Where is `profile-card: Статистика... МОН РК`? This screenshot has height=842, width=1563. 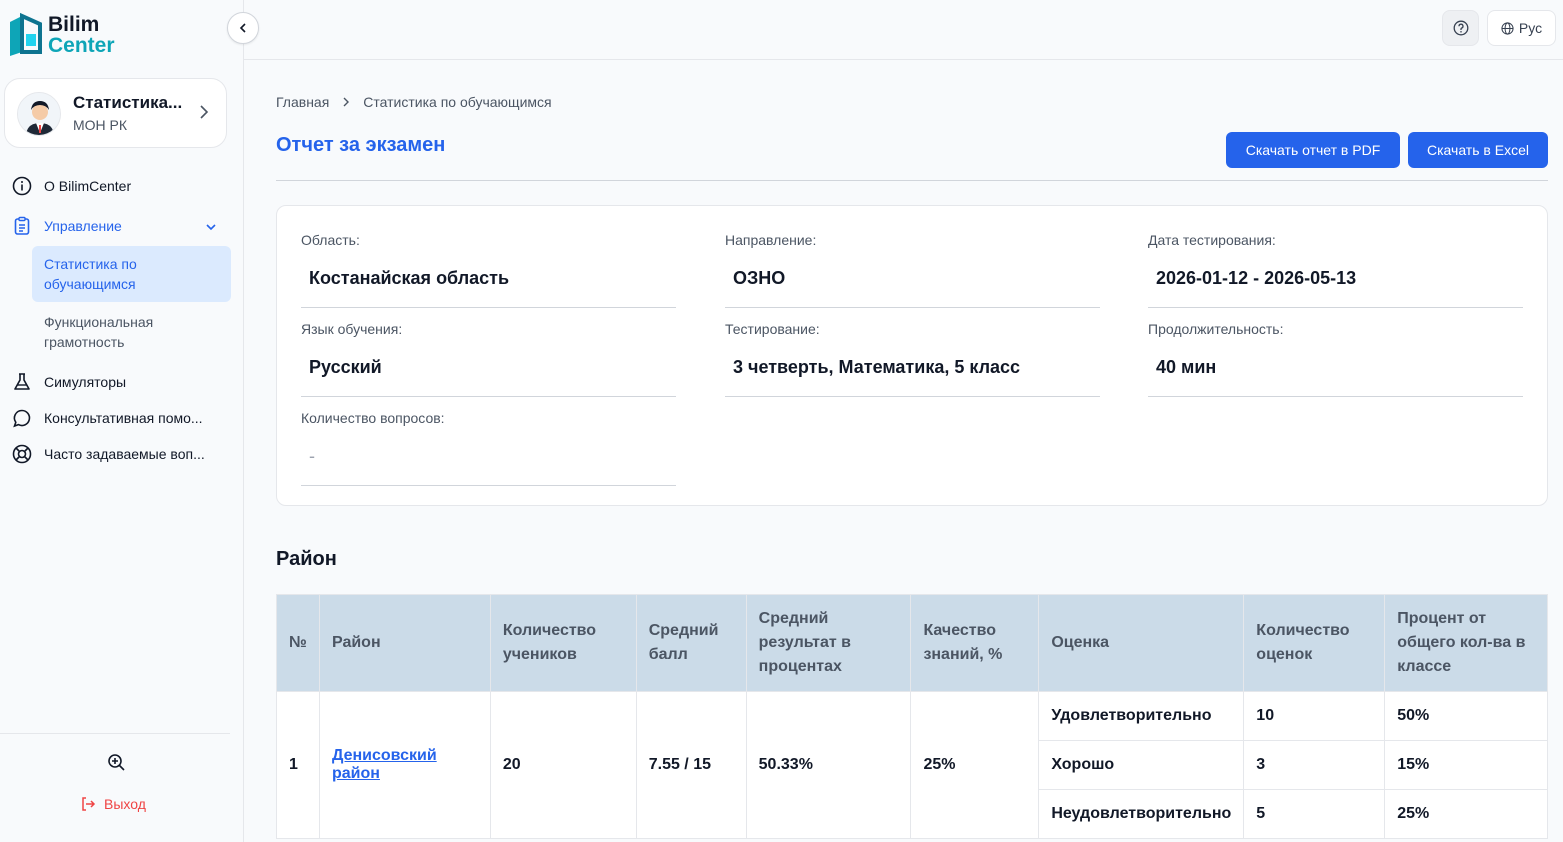
profile-card: Статистика... МОН РК is located at coordinates (115, 113).